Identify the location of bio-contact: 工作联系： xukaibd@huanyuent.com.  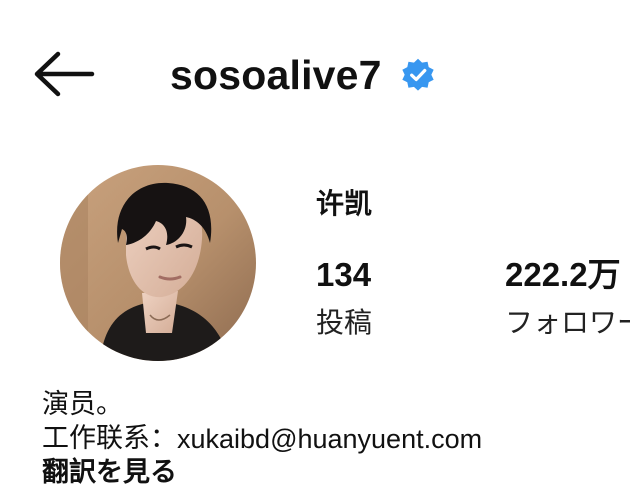
(336, 439).